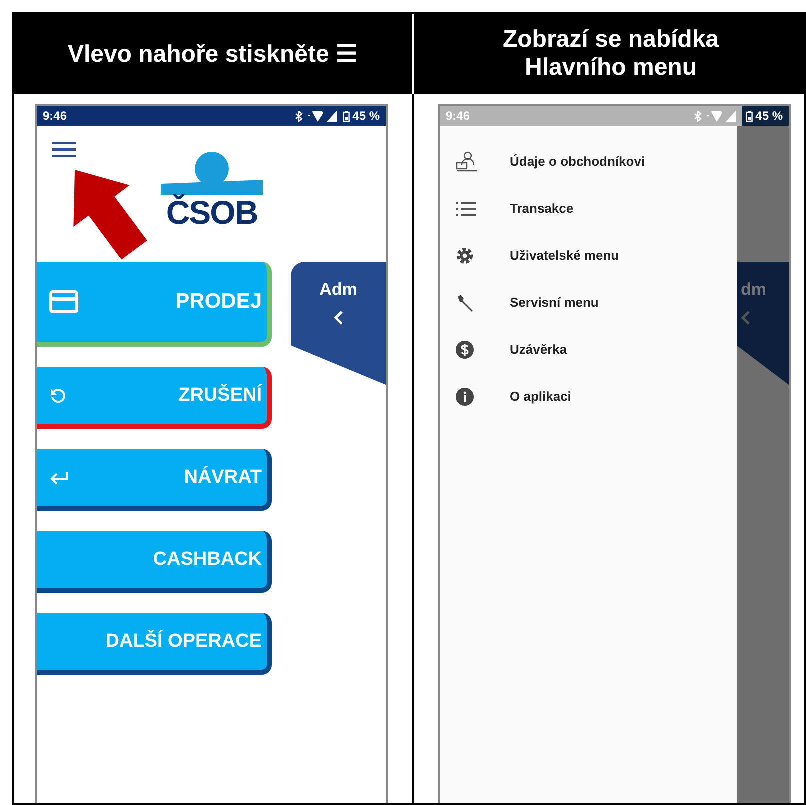  I want to click on list-icon, so click(466, 208).